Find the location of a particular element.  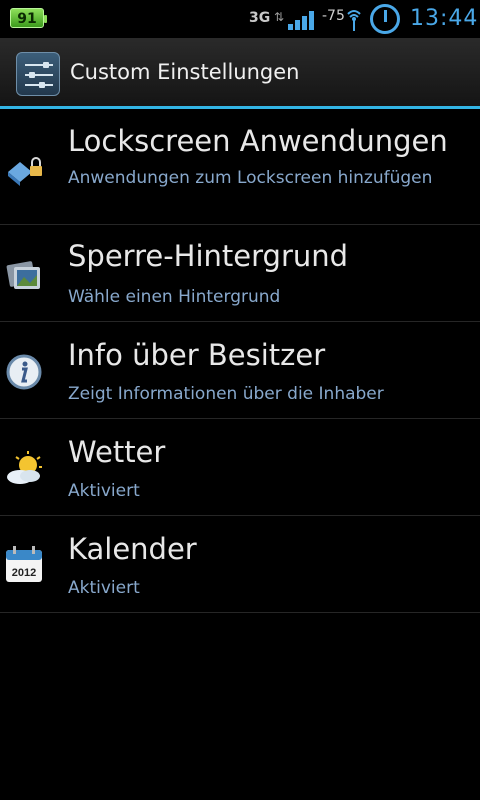

battery-level: 91 is located at coordinates (27, 19).